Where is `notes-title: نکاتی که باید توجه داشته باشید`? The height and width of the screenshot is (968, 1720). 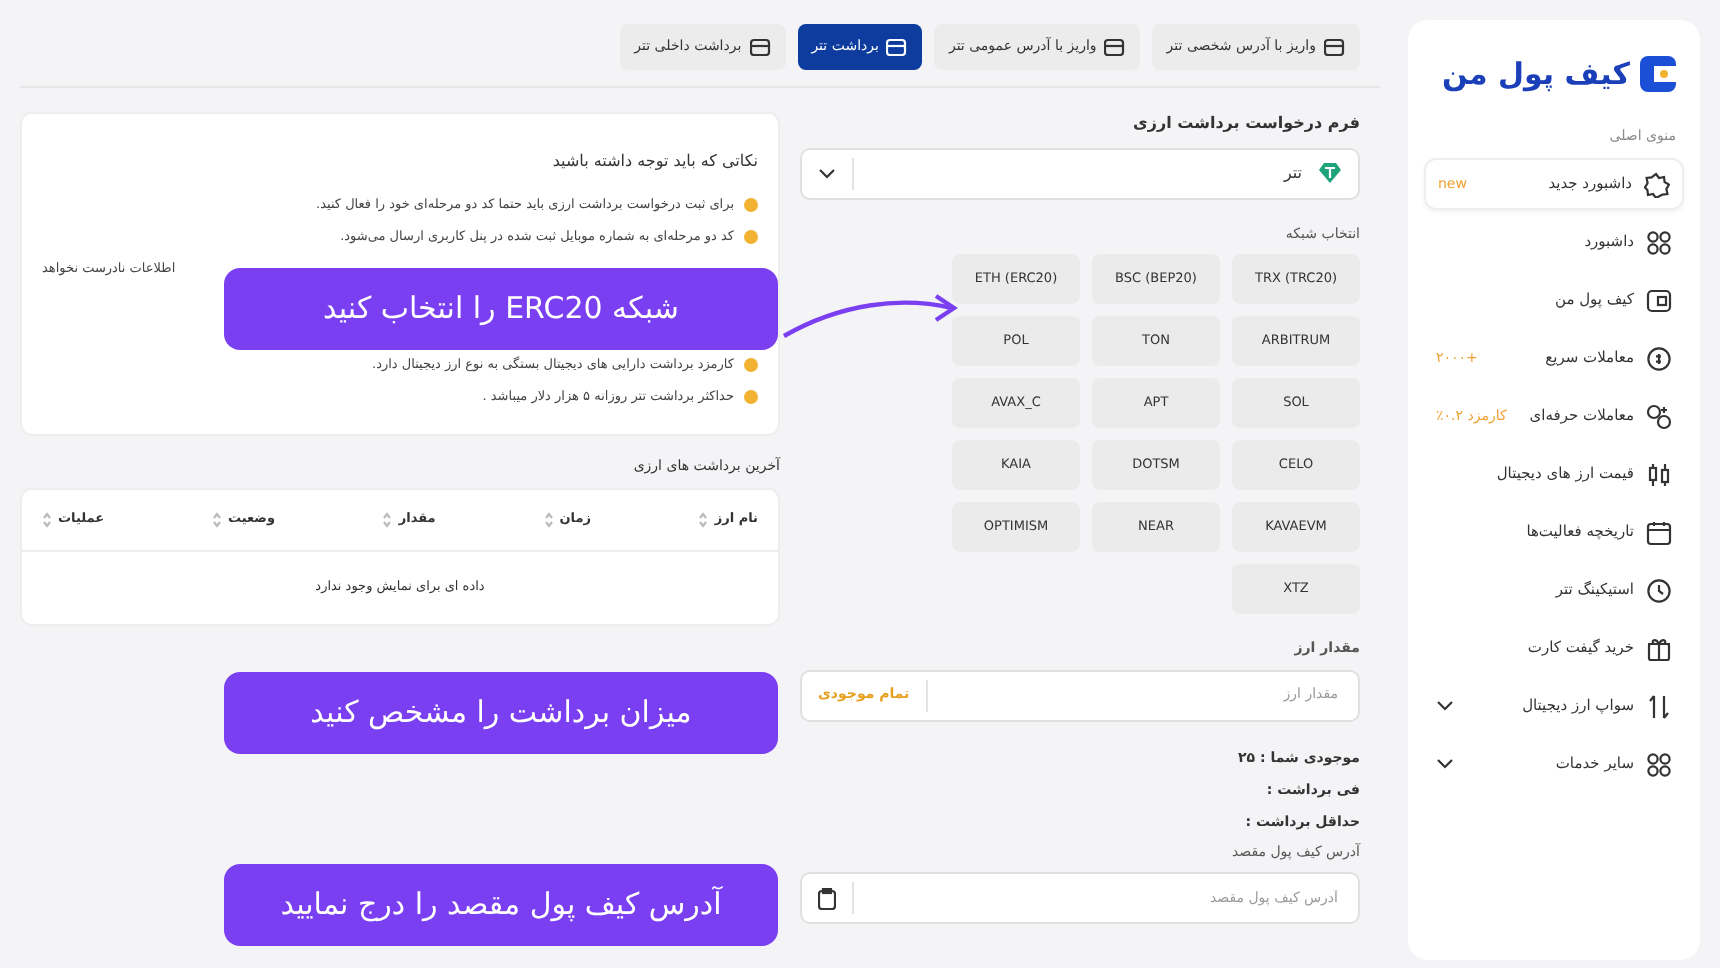 notes-title: نکاتی که باید توجه داشته باشید is located at coordinates (654, 161).